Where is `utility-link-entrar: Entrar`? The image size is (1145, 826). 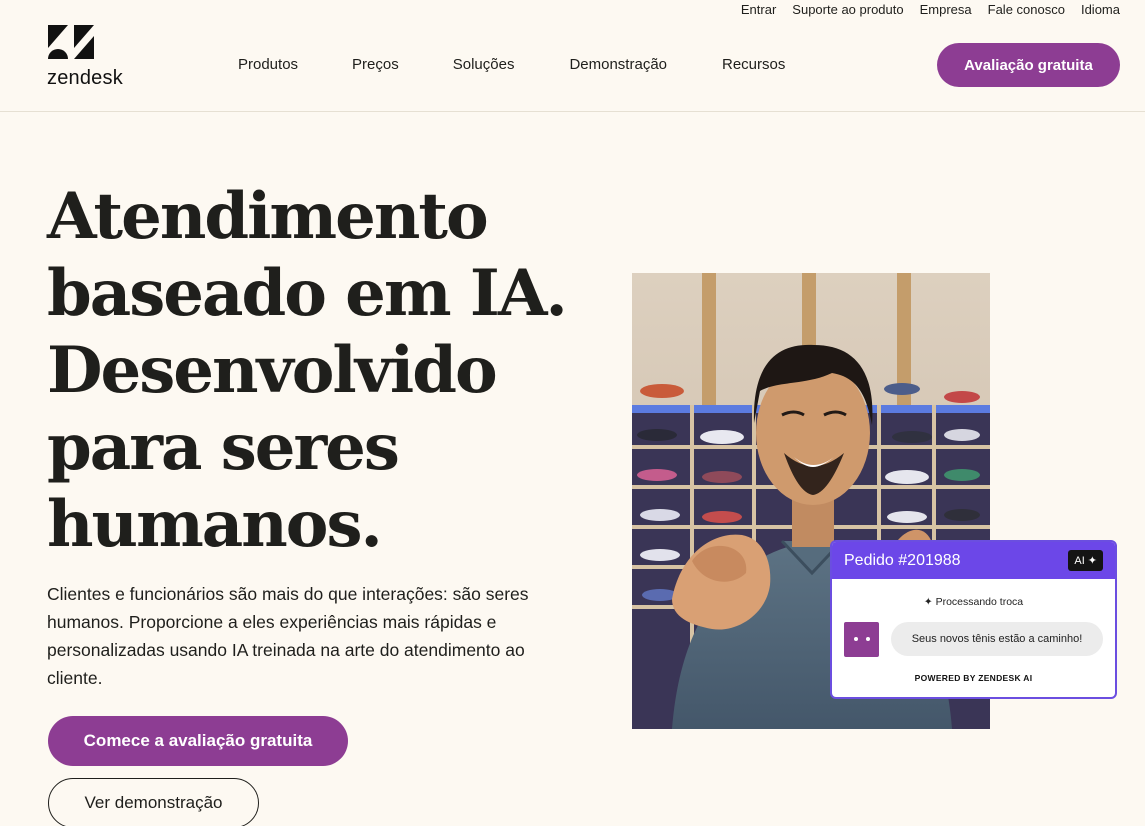
utility-link-entrar: Entrar is located at coordinates (758, 9).